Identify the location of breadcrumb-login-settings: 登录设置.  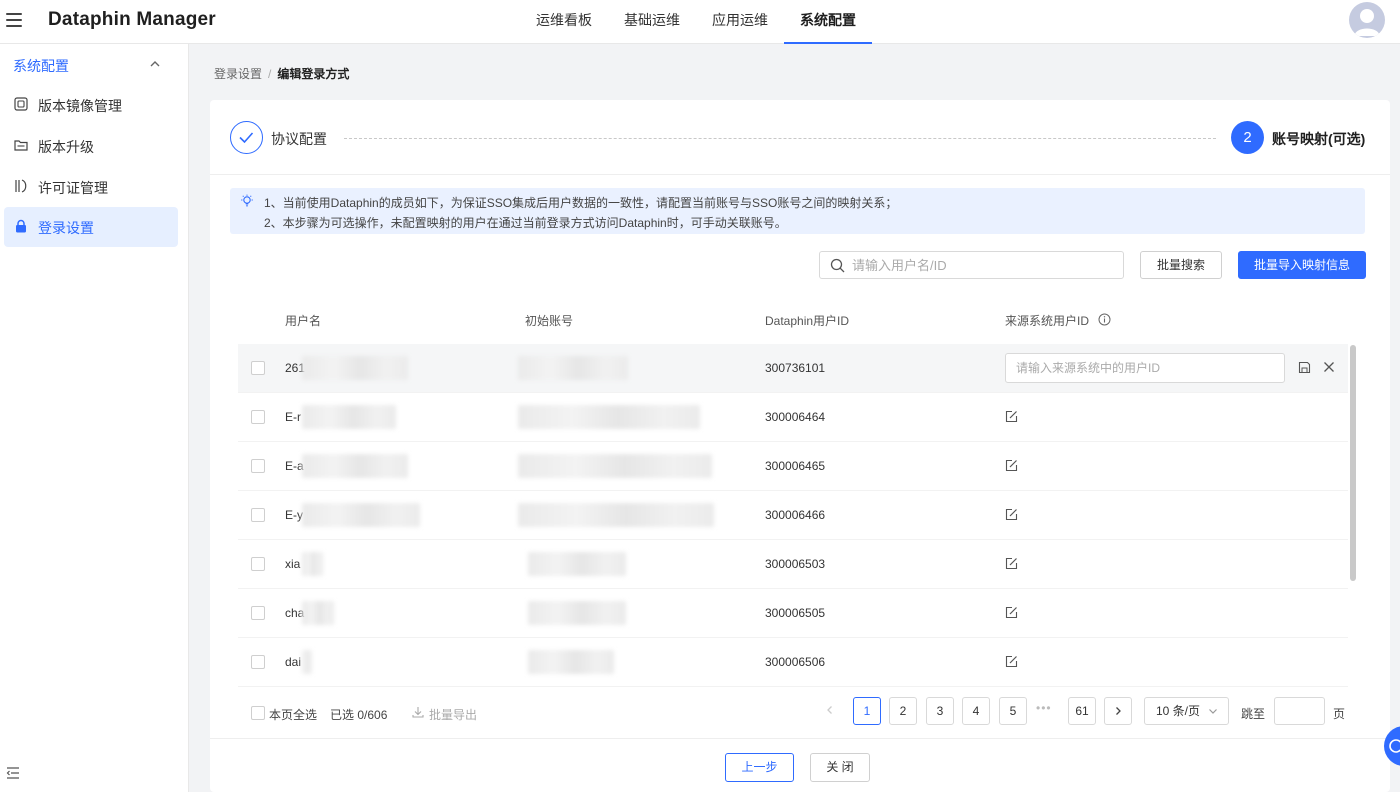
(238, 74).